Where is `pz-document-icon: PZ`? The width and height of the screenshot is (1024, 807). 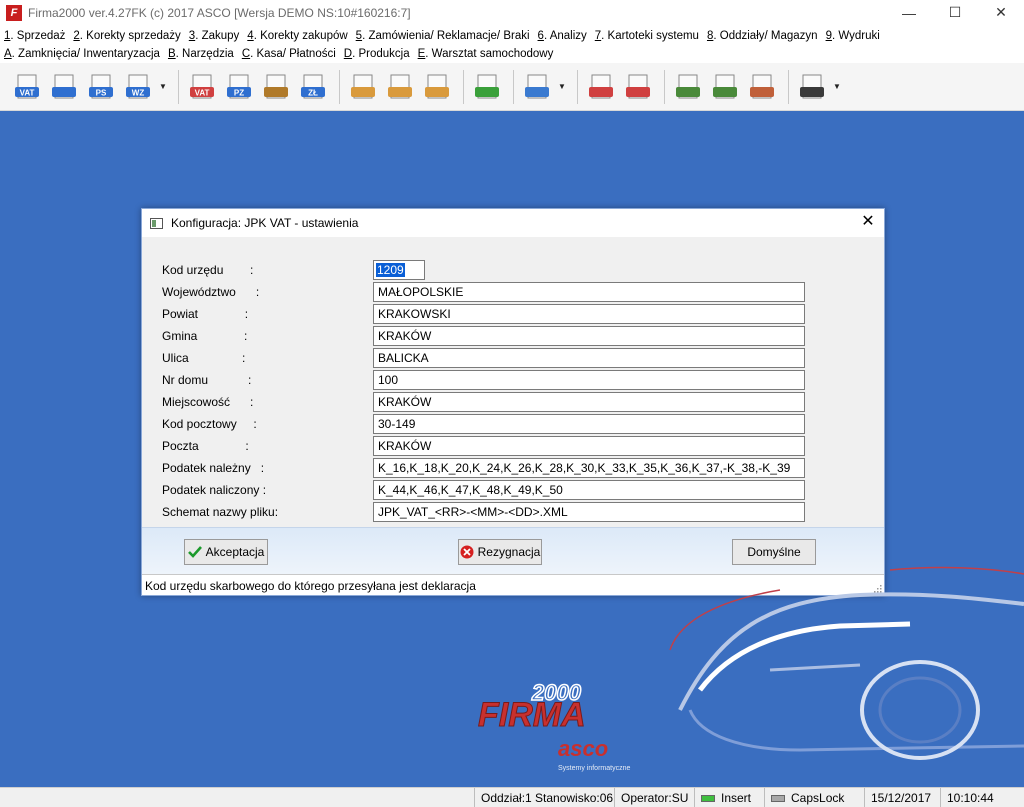 pz-document-icon: PZ is located at coordinates (239, 86).